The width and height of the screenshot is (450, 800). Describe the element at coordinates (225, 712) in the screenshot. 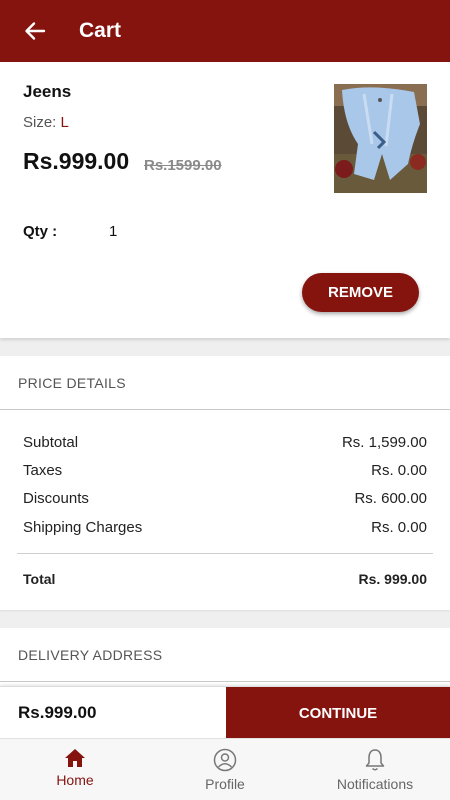

I see `checkout-bar: Rs.999.00 CONTINUE` at that location.